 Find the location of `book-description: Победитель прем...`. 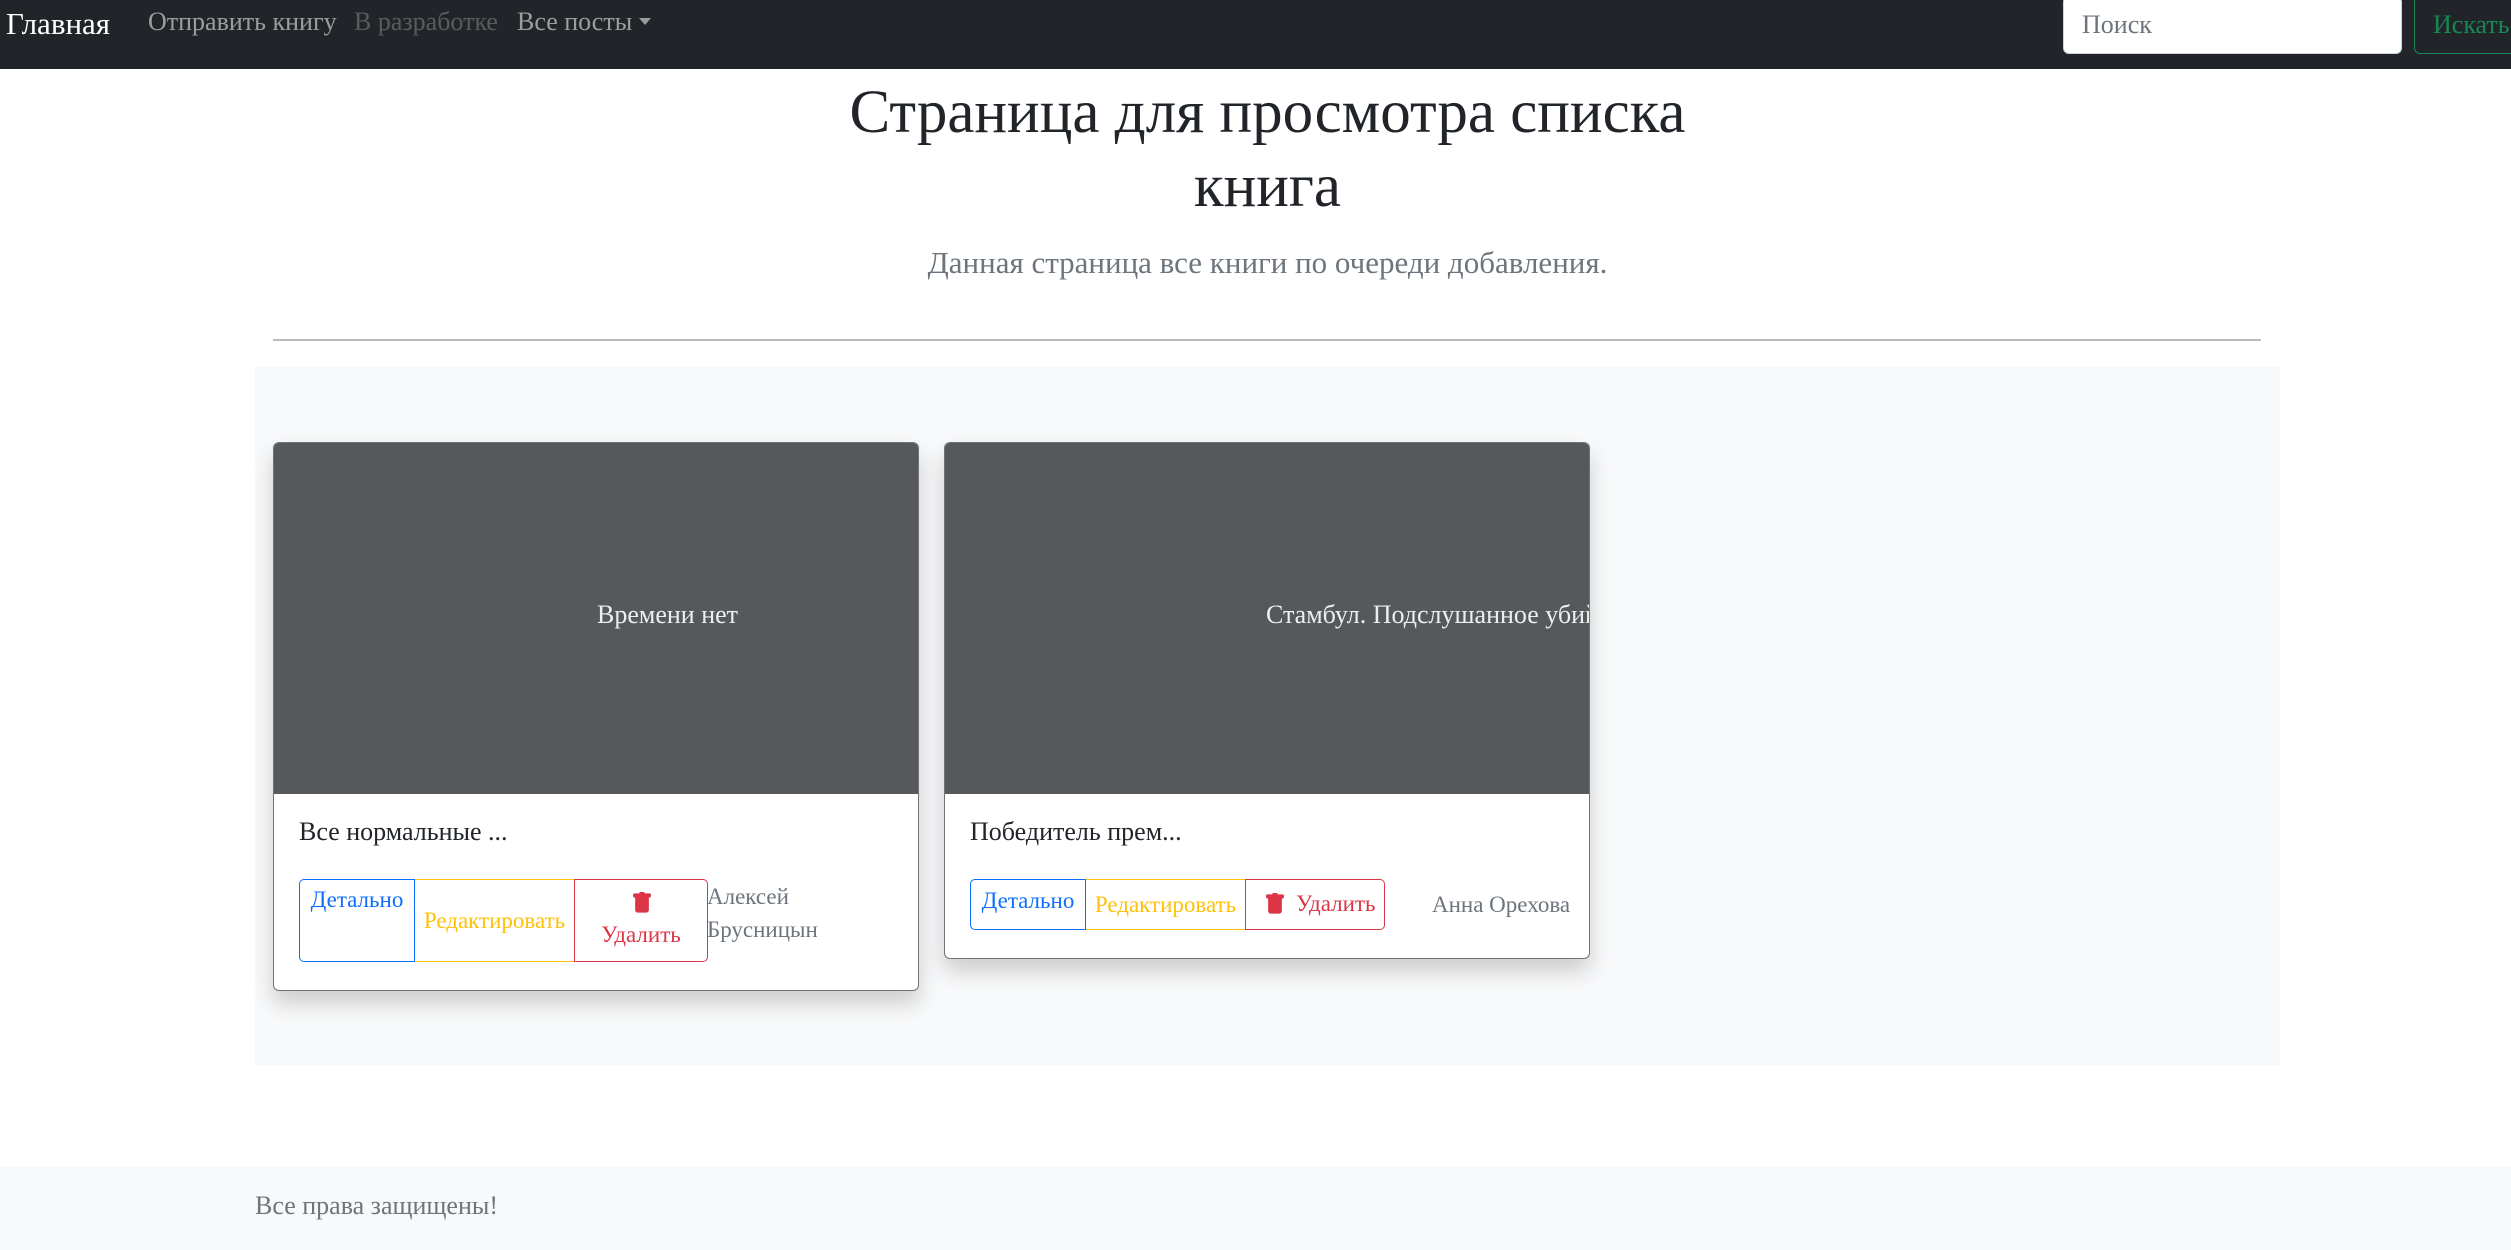

book-description: Победитель прем... is located at coordinates (1076, 831).